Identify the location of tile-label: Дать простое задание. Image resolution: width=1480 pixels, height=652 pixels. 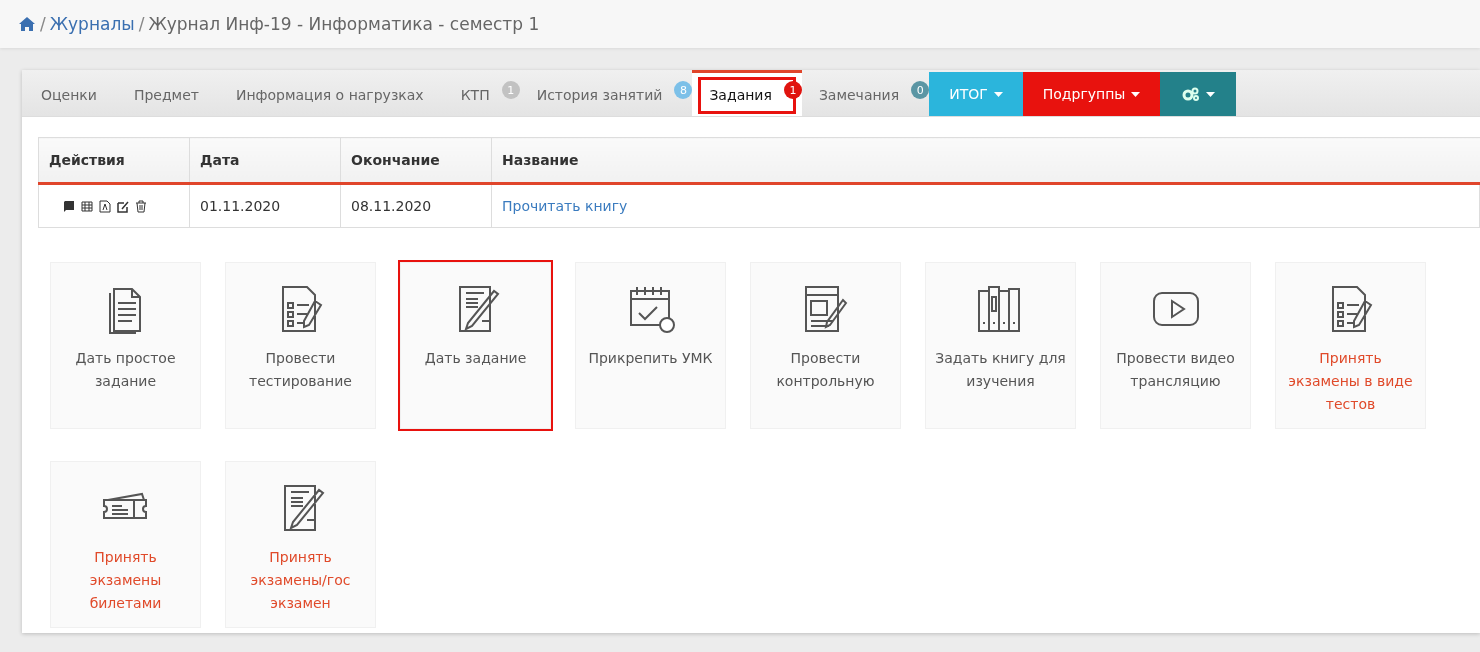
(125, 370).